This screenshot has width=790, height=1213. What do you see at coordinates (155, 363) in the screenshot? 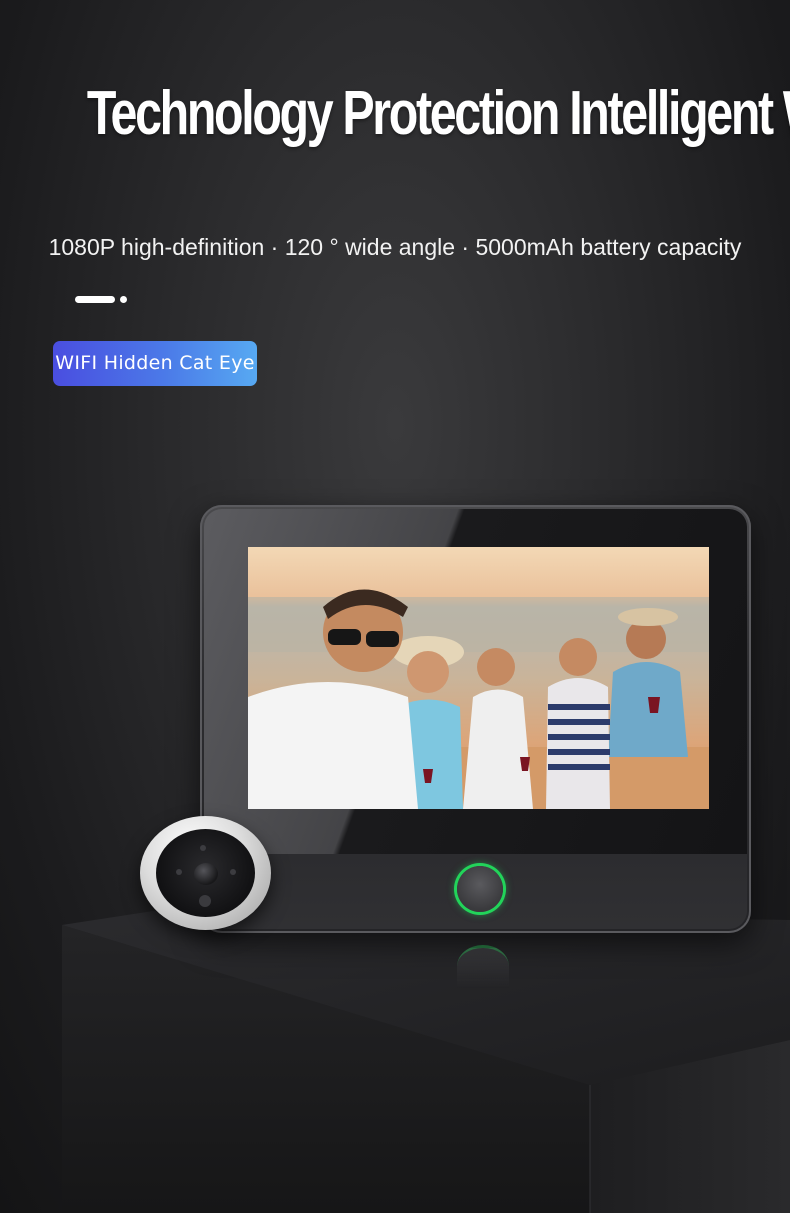
I see `product-tag: WIFI Hidden Cat Eye` at bounding box center [155, 363].